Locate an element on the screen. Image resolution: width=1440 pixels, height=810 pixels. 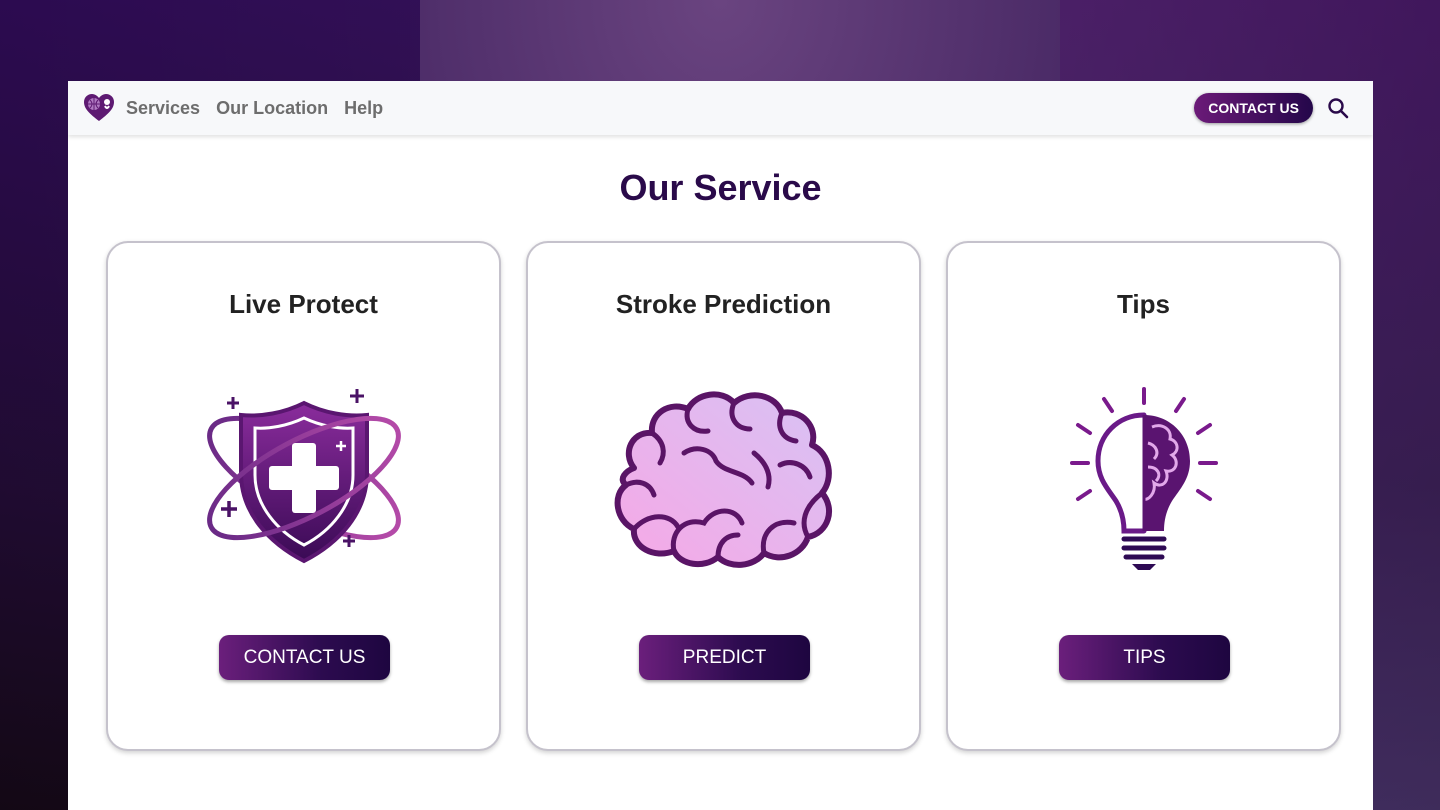
card-title: Stroke Prediction is located at coordinates (723, 304).